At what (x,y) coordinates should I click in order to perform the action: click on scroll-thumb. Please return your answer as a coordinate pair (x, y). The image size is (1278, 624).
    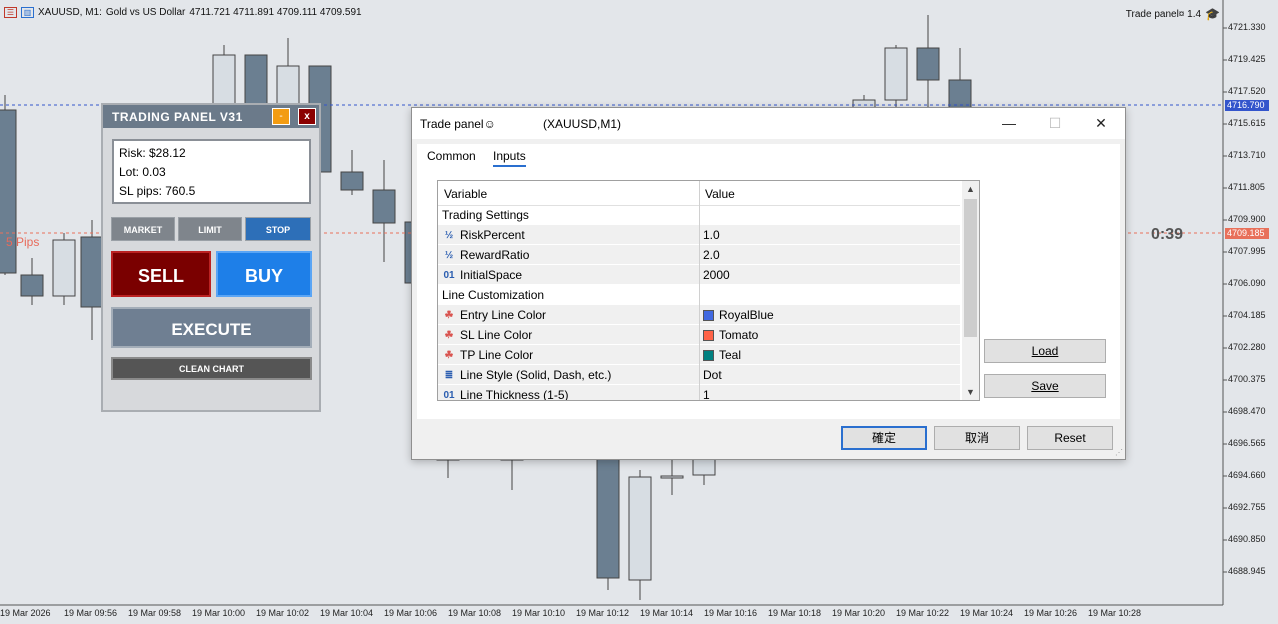
    Looking at the image, I should click on (970, 268).